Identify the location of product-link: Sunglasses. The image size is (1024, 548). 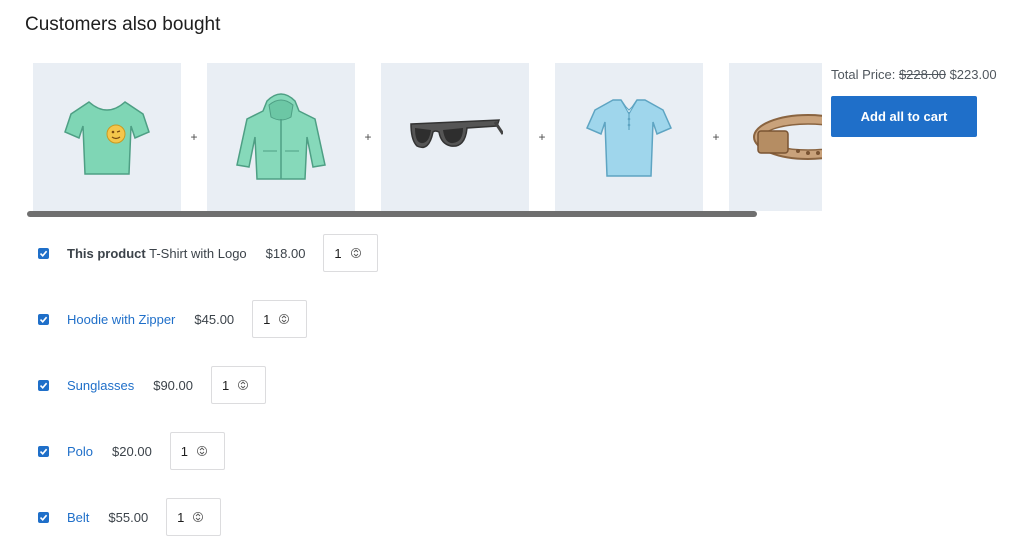
(100, 385).